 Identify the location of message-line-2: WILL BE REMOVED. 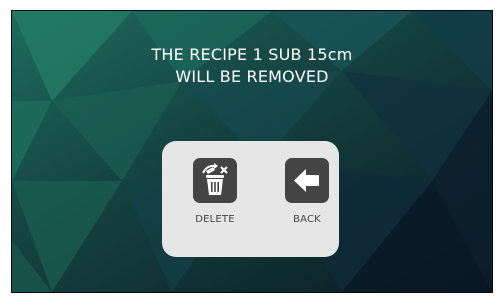
(252, 76).